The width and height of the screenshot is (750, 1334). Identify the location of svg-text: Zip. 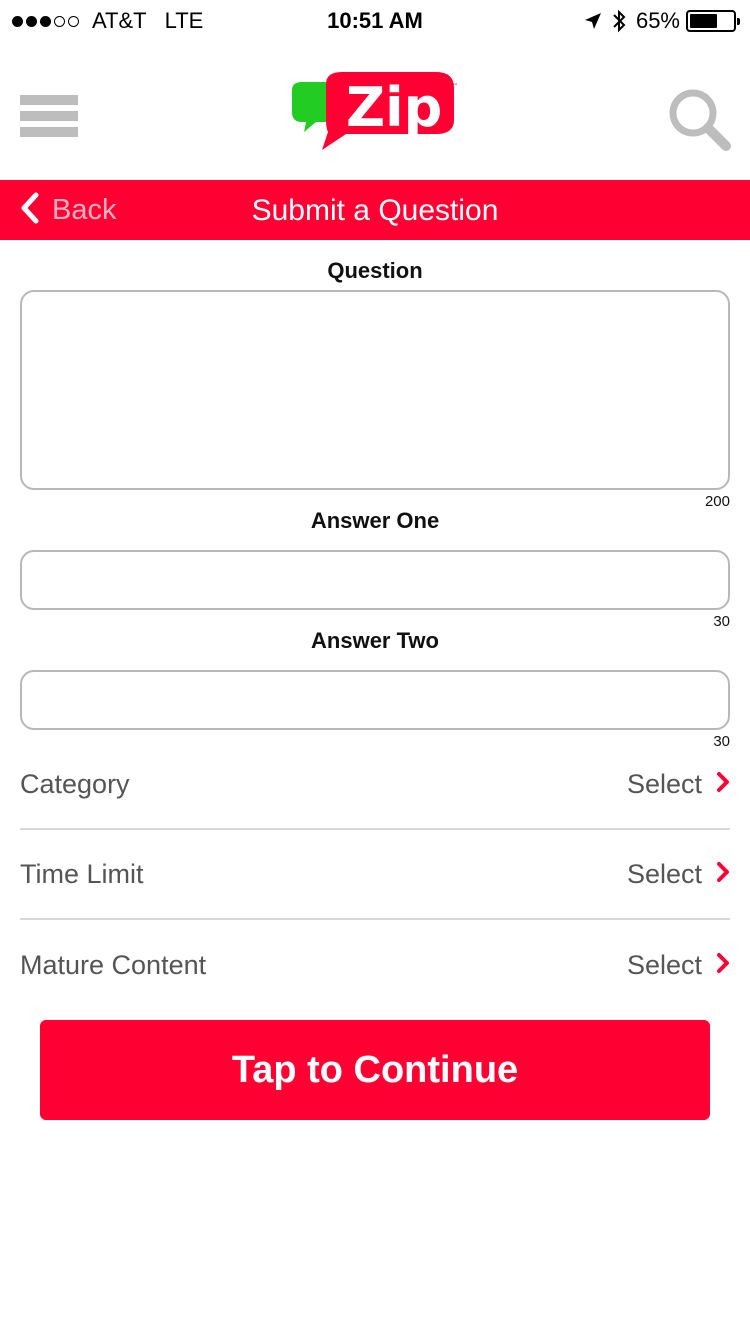
(394, 107).